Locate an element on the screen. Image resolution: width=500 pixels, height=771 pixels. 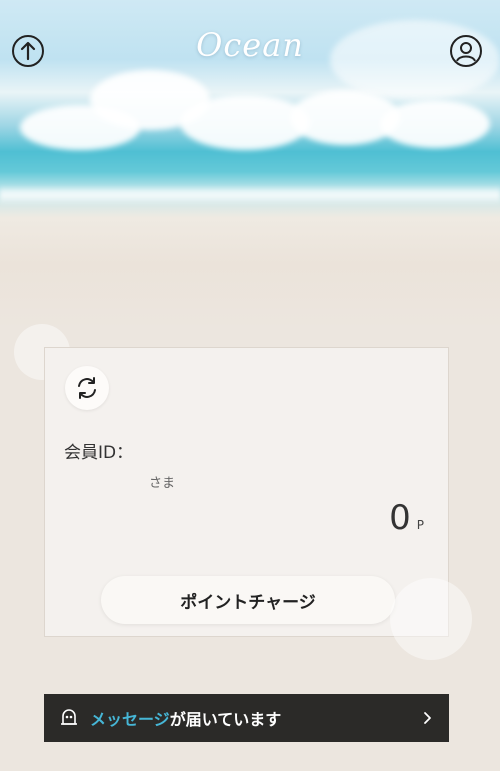
message-notification-bar: メッセージが届いています is located at coordinates (246, 718).